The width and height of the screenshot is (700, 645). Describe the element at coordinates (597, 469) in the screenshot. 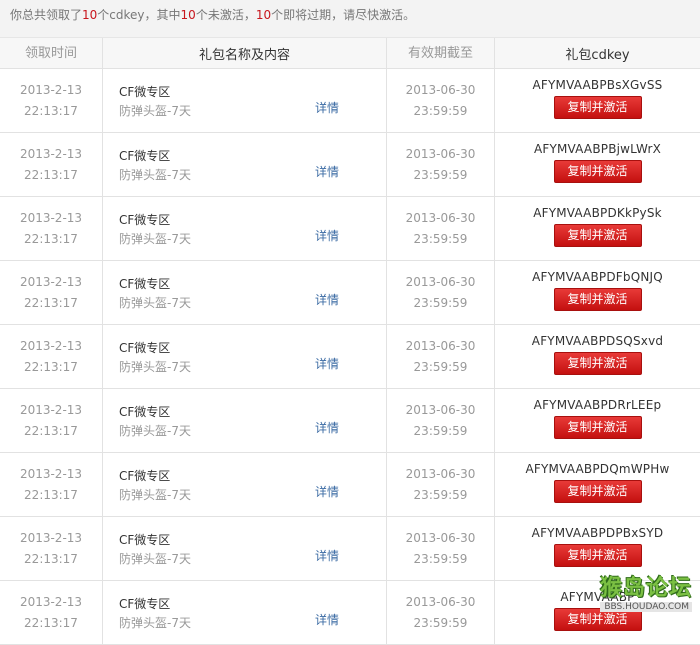

I see `cdkey-value: AFYMVAABPDQmWPHw` at that location.